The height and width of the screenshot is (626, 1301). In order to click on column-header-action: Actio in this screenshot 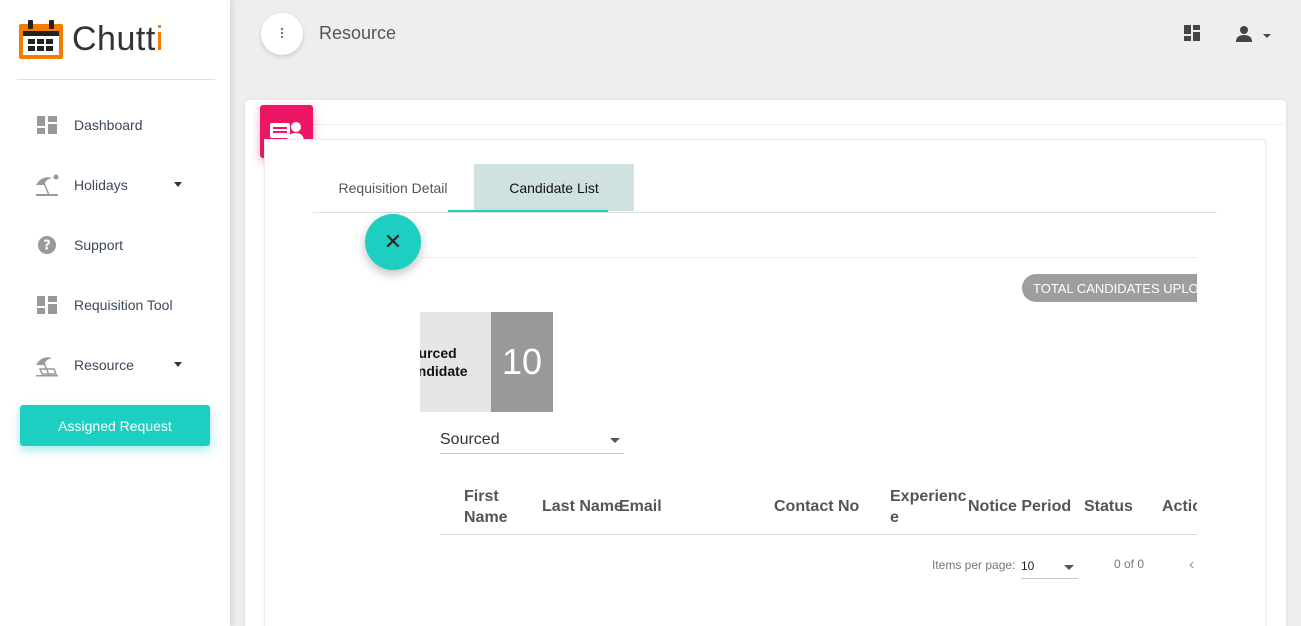, I will do `click(1182, 506)`.